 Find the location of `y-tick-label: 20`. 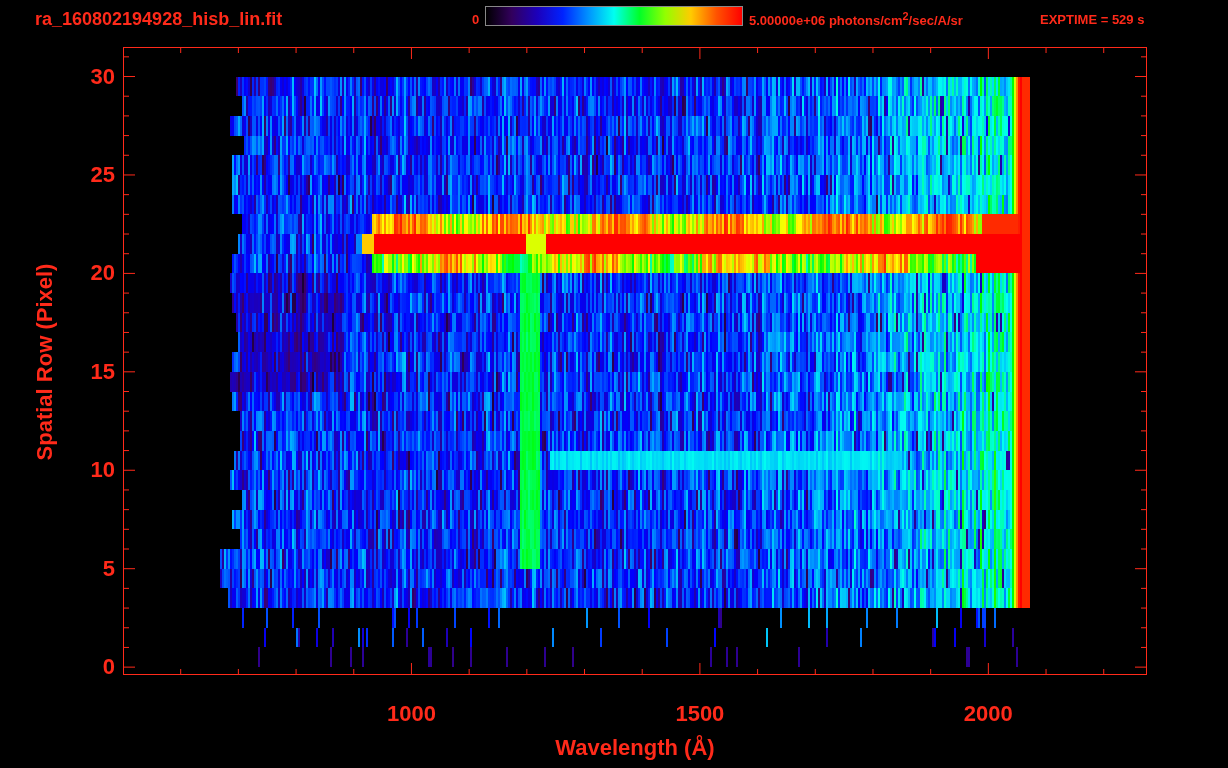

y-tick-label: 20 is located at coordinates (102, 273).